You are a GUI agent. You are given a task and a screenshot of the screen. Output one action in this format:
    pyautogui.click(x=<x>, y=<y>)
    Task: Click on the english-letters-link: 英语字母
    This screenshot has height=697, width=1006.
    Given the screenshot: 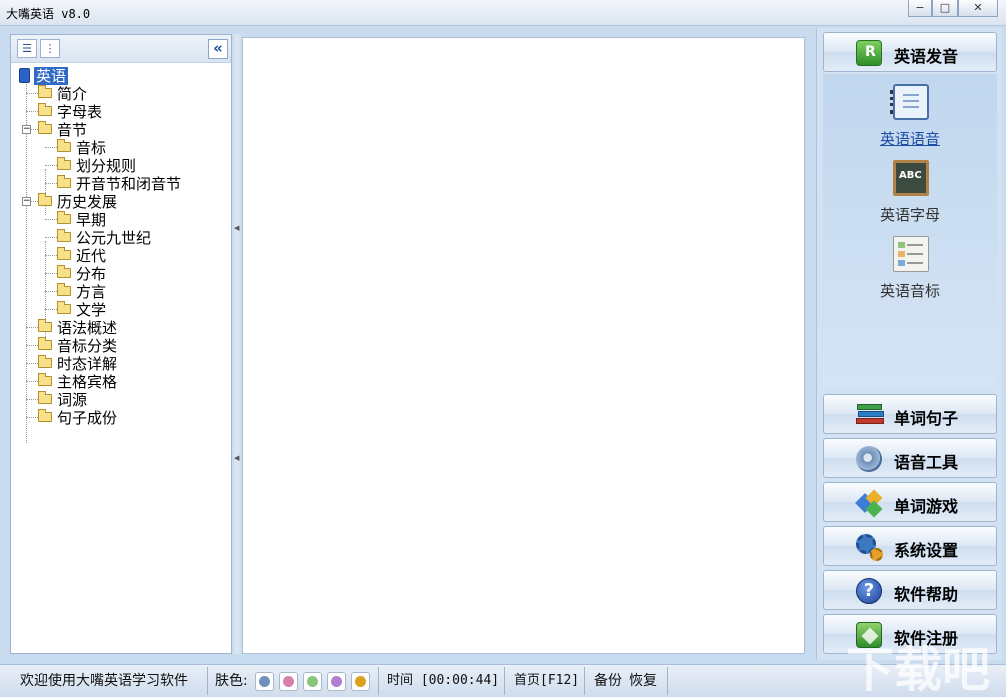 What is the action you would take?
    pyautogui.click(x=910, y=214)
    